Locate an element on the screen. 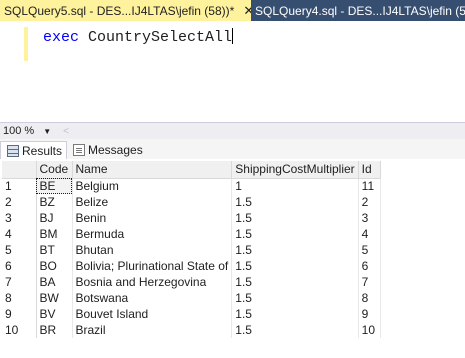 The image size is (465, 358). cell-name: Belize is located at coordinates (152, 202).